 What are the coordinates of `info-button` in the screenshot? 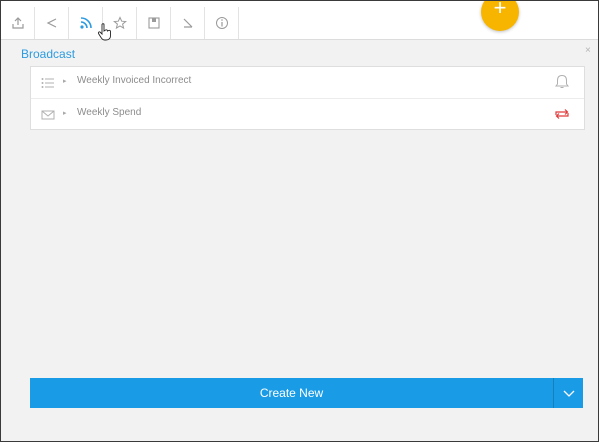 It's located at (222, 23).